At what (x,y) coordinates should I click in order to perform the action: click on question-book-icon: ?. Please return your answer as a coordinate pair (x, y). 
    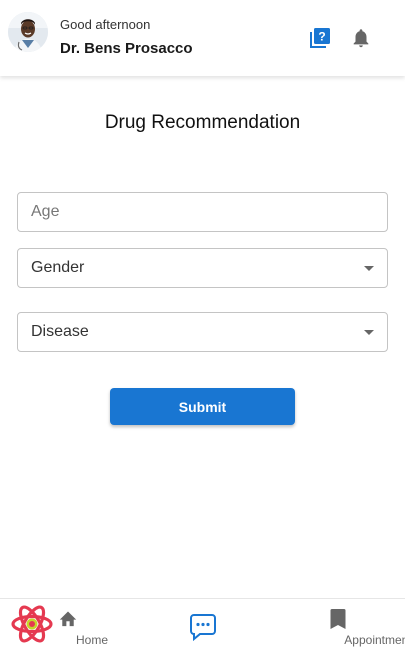
    Looking at the image, I should click on (320, 38).